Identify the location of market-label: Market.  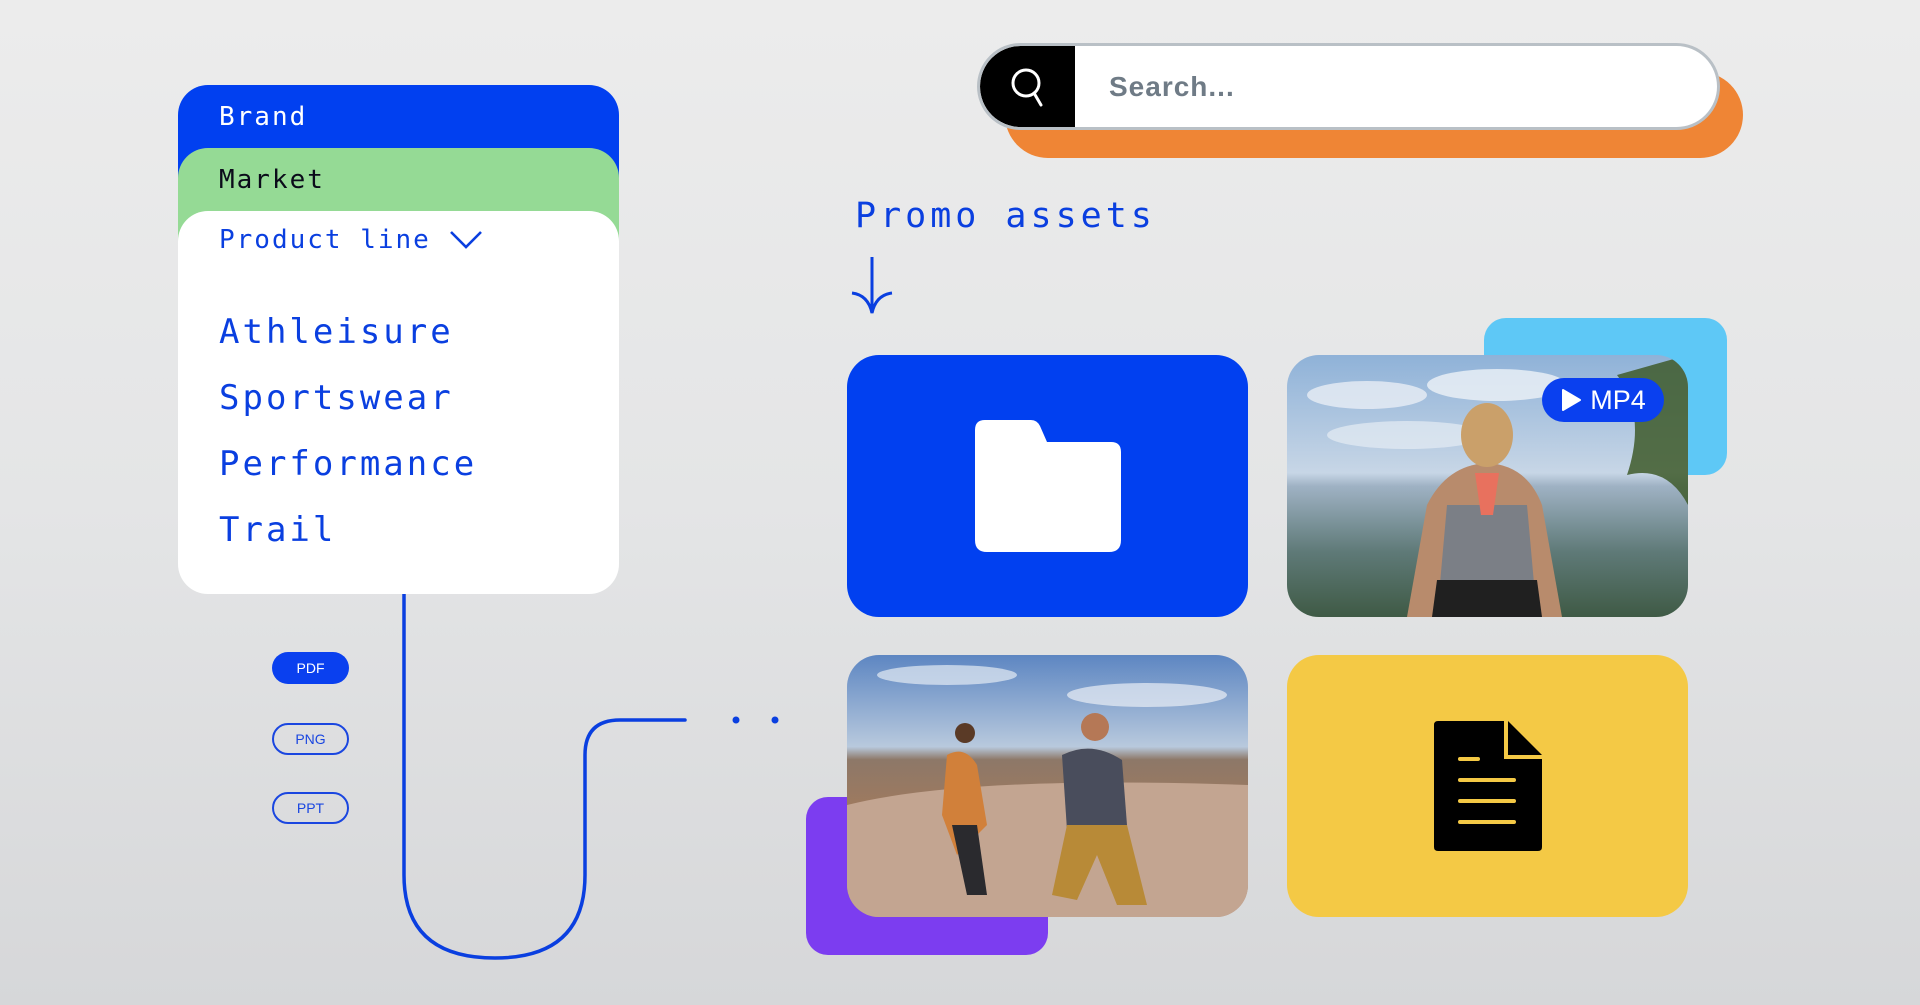
(272, 180).